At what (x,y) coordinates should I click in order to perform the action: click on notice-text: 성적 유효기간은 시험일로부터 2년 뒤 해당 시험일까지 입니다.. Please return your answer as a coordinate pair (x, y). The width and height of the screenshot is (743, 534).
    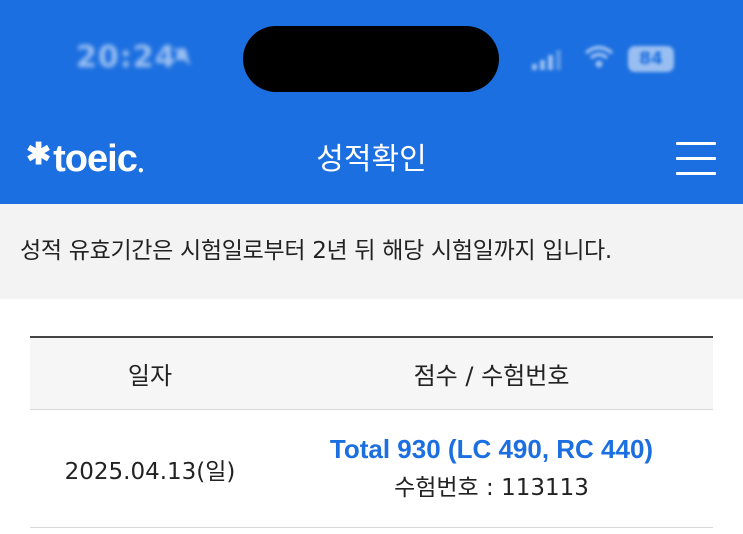
    Looking at the image, I should click on (316, 251).